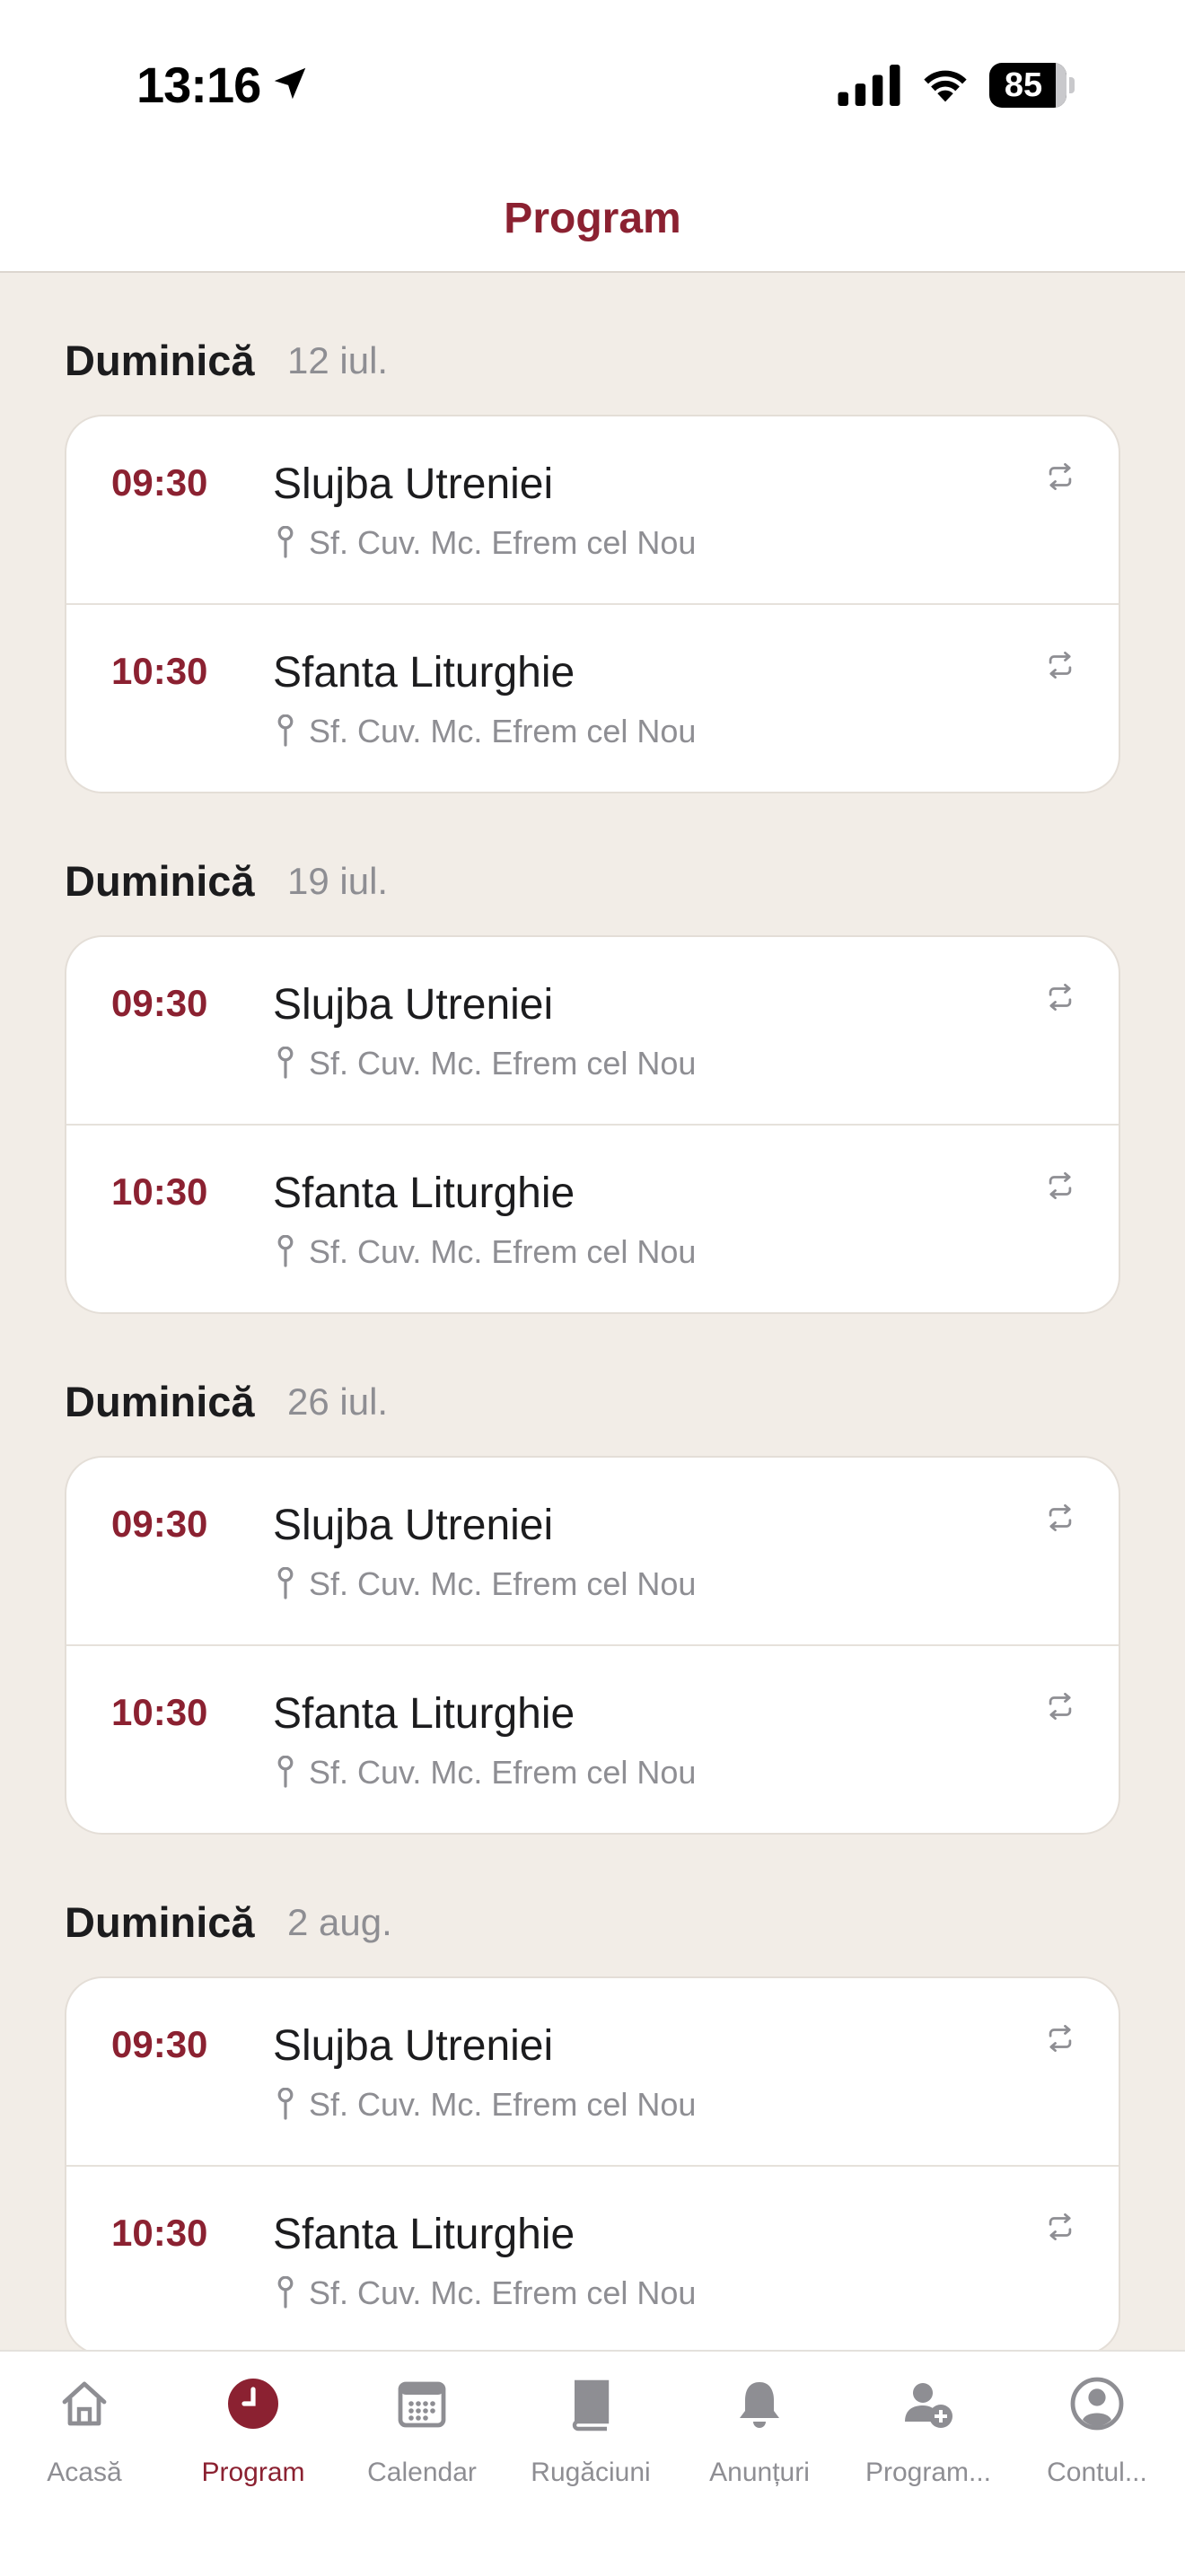  What do you see at coordinates (590, 2438) in the screenshot?
I see `tab-prayers: Rugăciuni` at bounding box center [590, 2438].